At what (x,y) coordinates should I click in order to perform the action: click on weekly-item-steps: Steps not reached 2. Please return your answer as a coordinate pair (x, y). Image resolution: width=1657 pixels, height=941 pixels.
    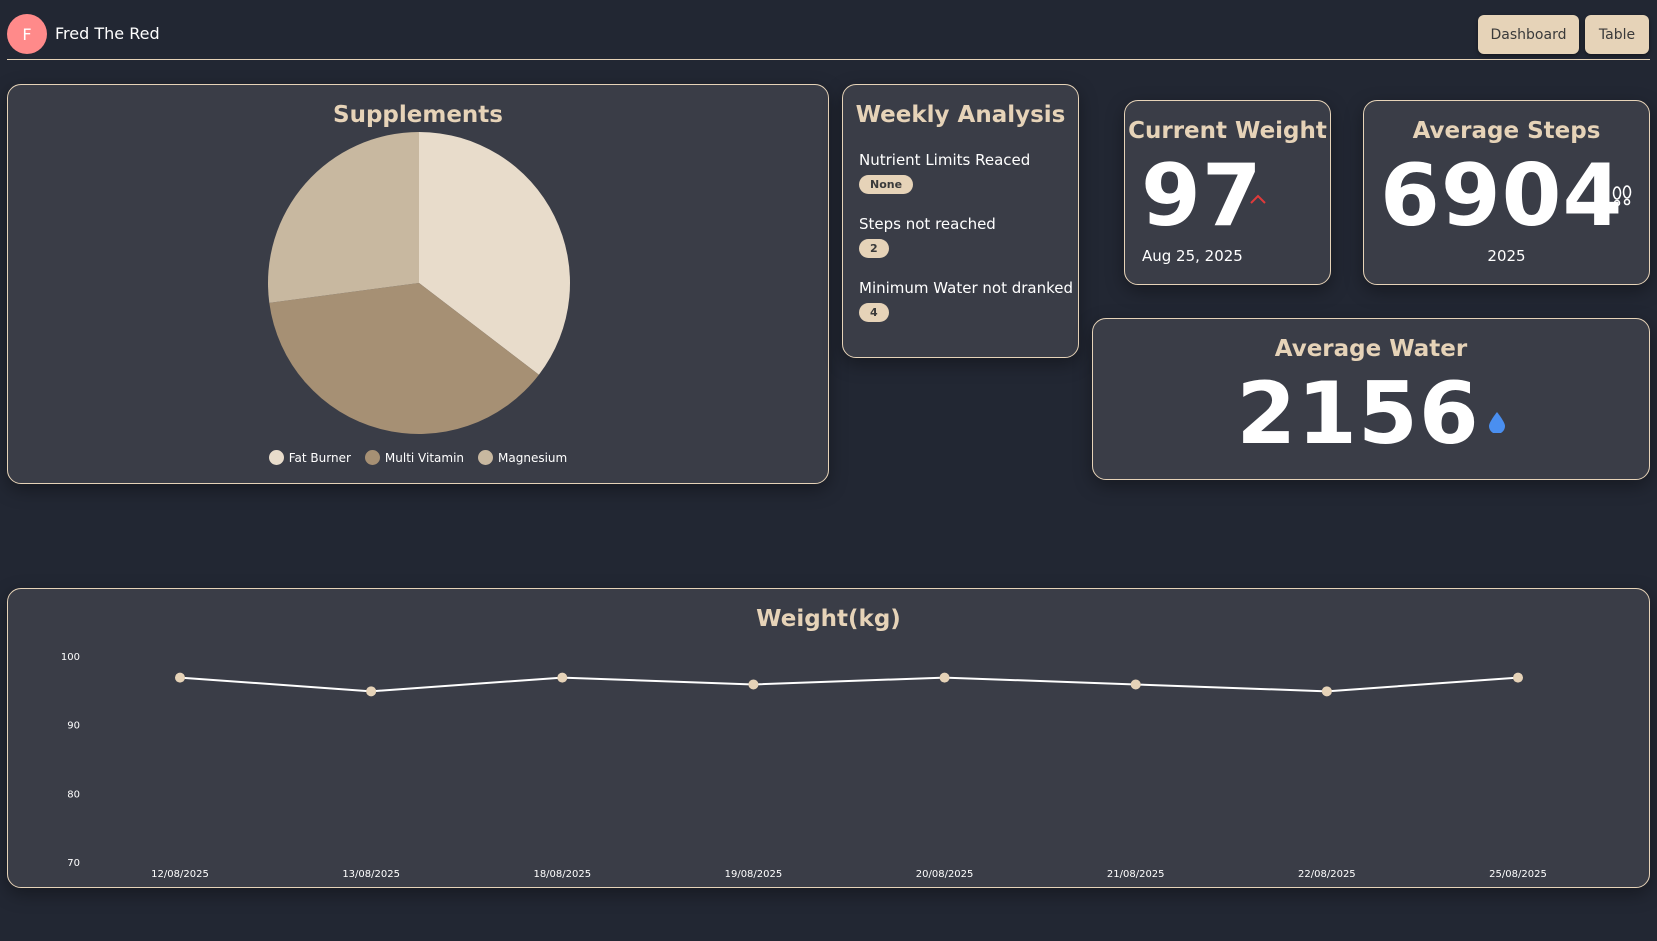
    Looking at the image, I should click on (927, 236).